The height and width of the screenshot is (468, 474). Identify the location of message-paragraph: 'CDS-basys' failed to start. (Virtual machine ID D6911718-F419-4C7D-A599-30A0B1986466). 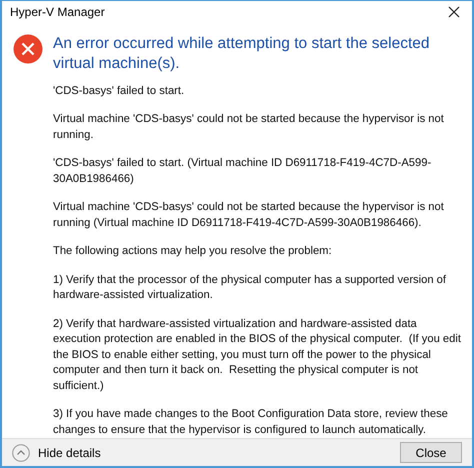
(242, 171).